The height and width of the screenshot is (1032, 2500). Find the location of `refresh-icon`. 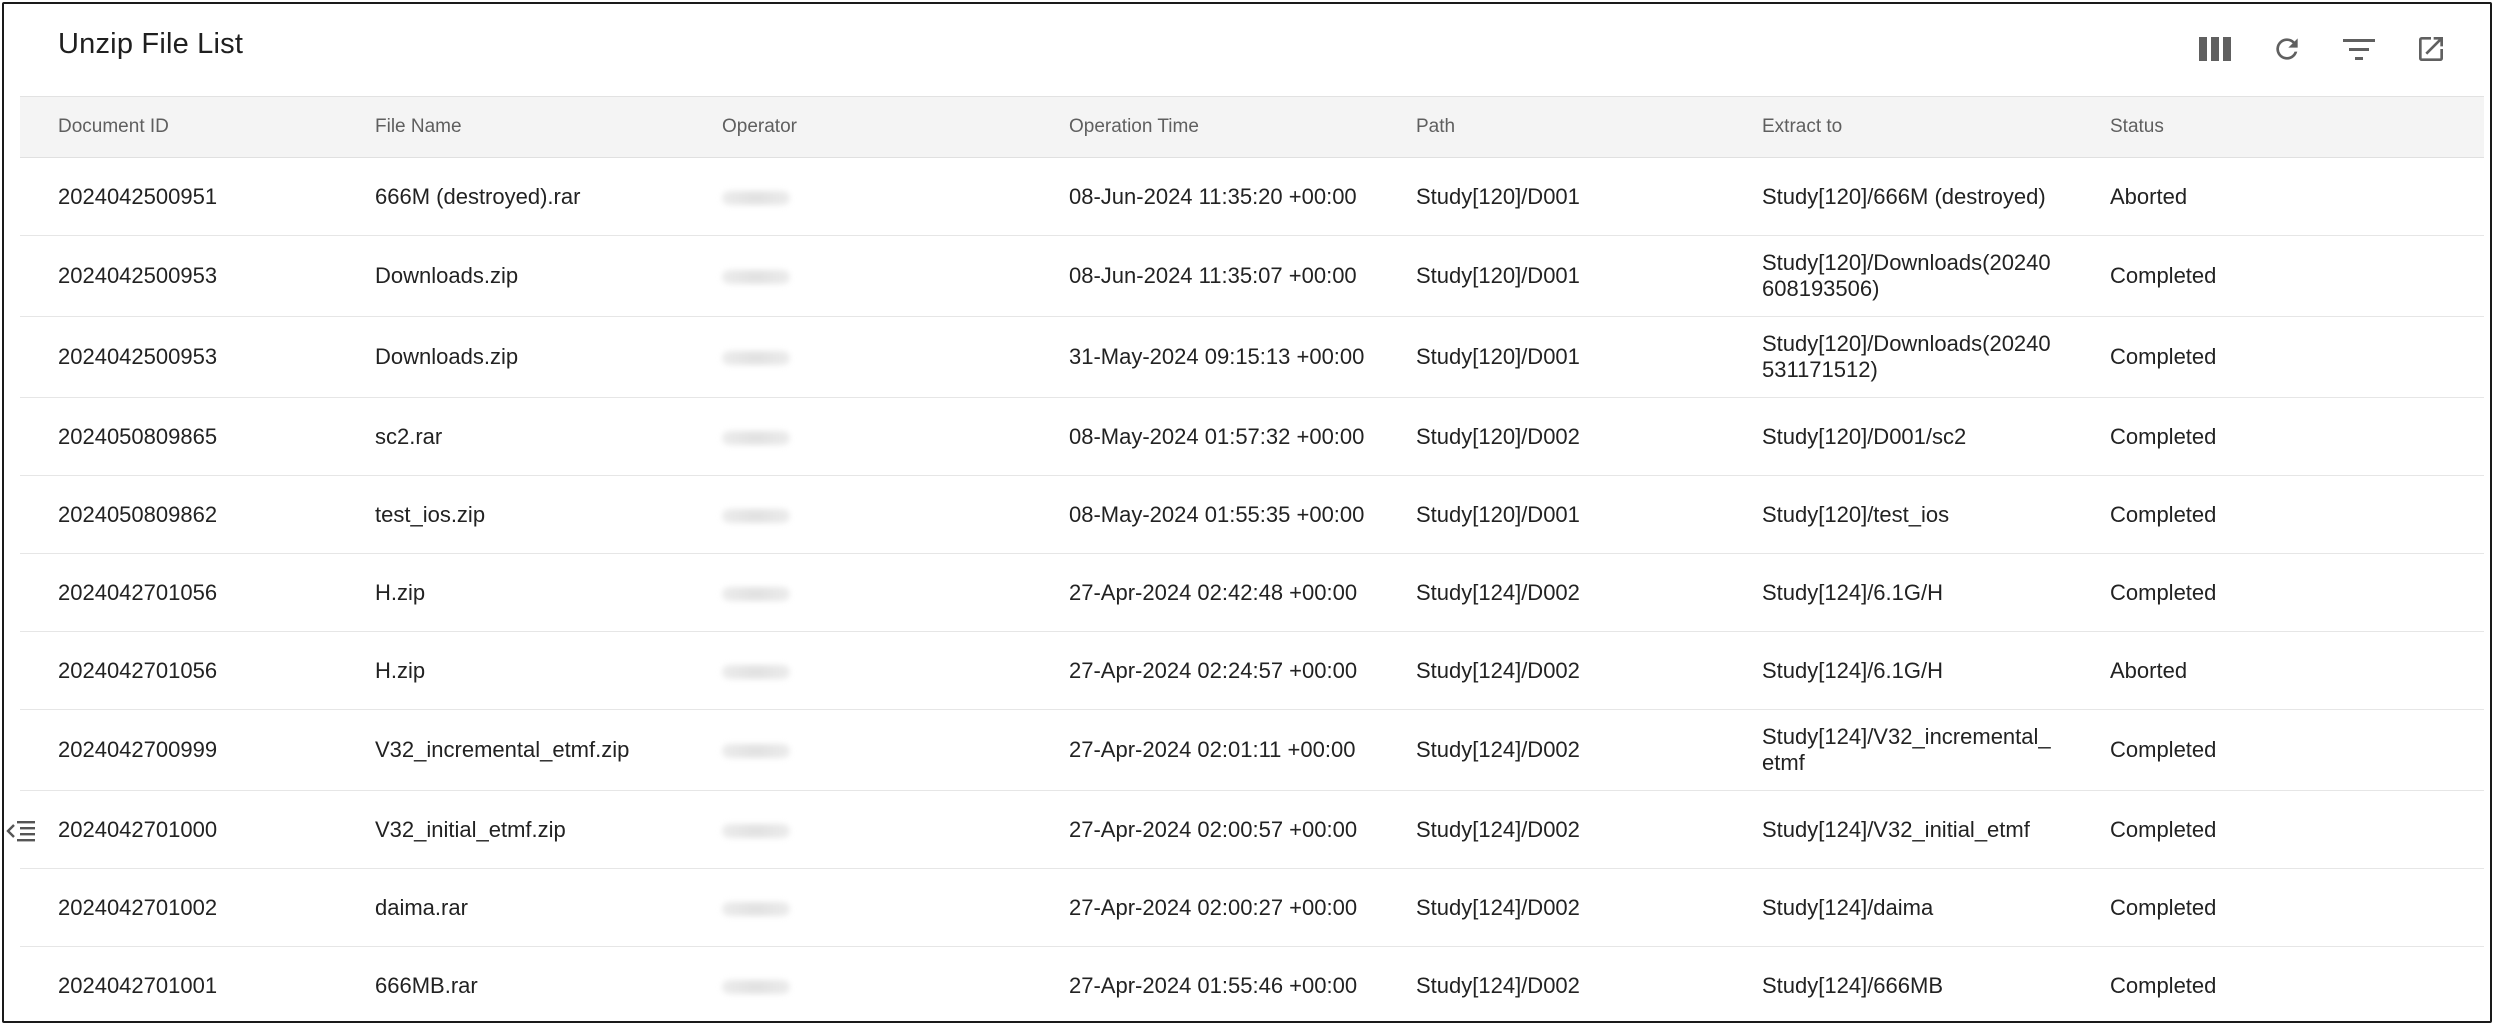

refresh-icon is located at coordinates (2287, 49).